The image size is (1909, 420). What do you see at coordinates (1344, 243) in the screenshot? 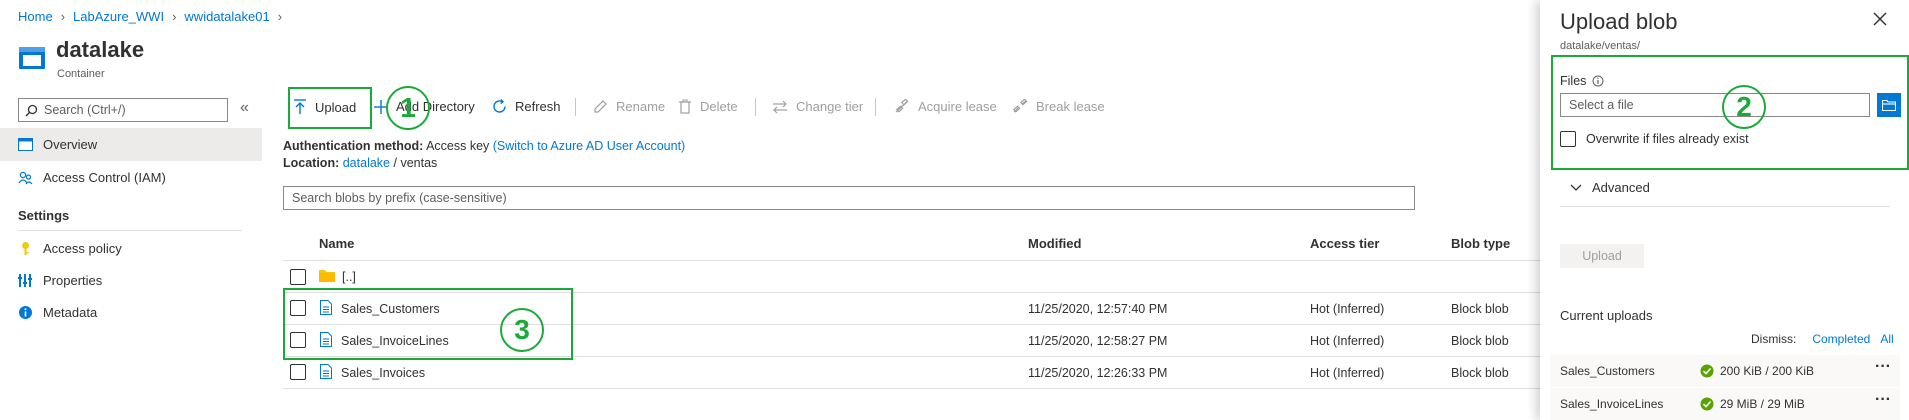
I see `column-header-access-tier: Access tier` at bounding box center [1344, 243].